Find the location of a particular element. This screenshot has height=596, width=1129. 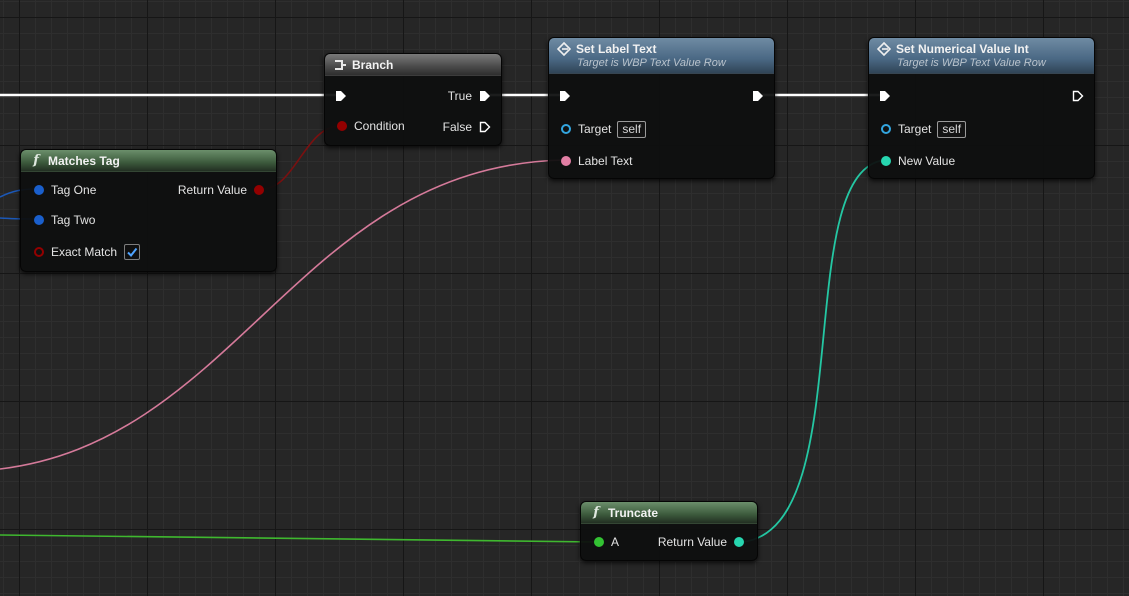

true-exec-pin is located at coordinates (485, 96).